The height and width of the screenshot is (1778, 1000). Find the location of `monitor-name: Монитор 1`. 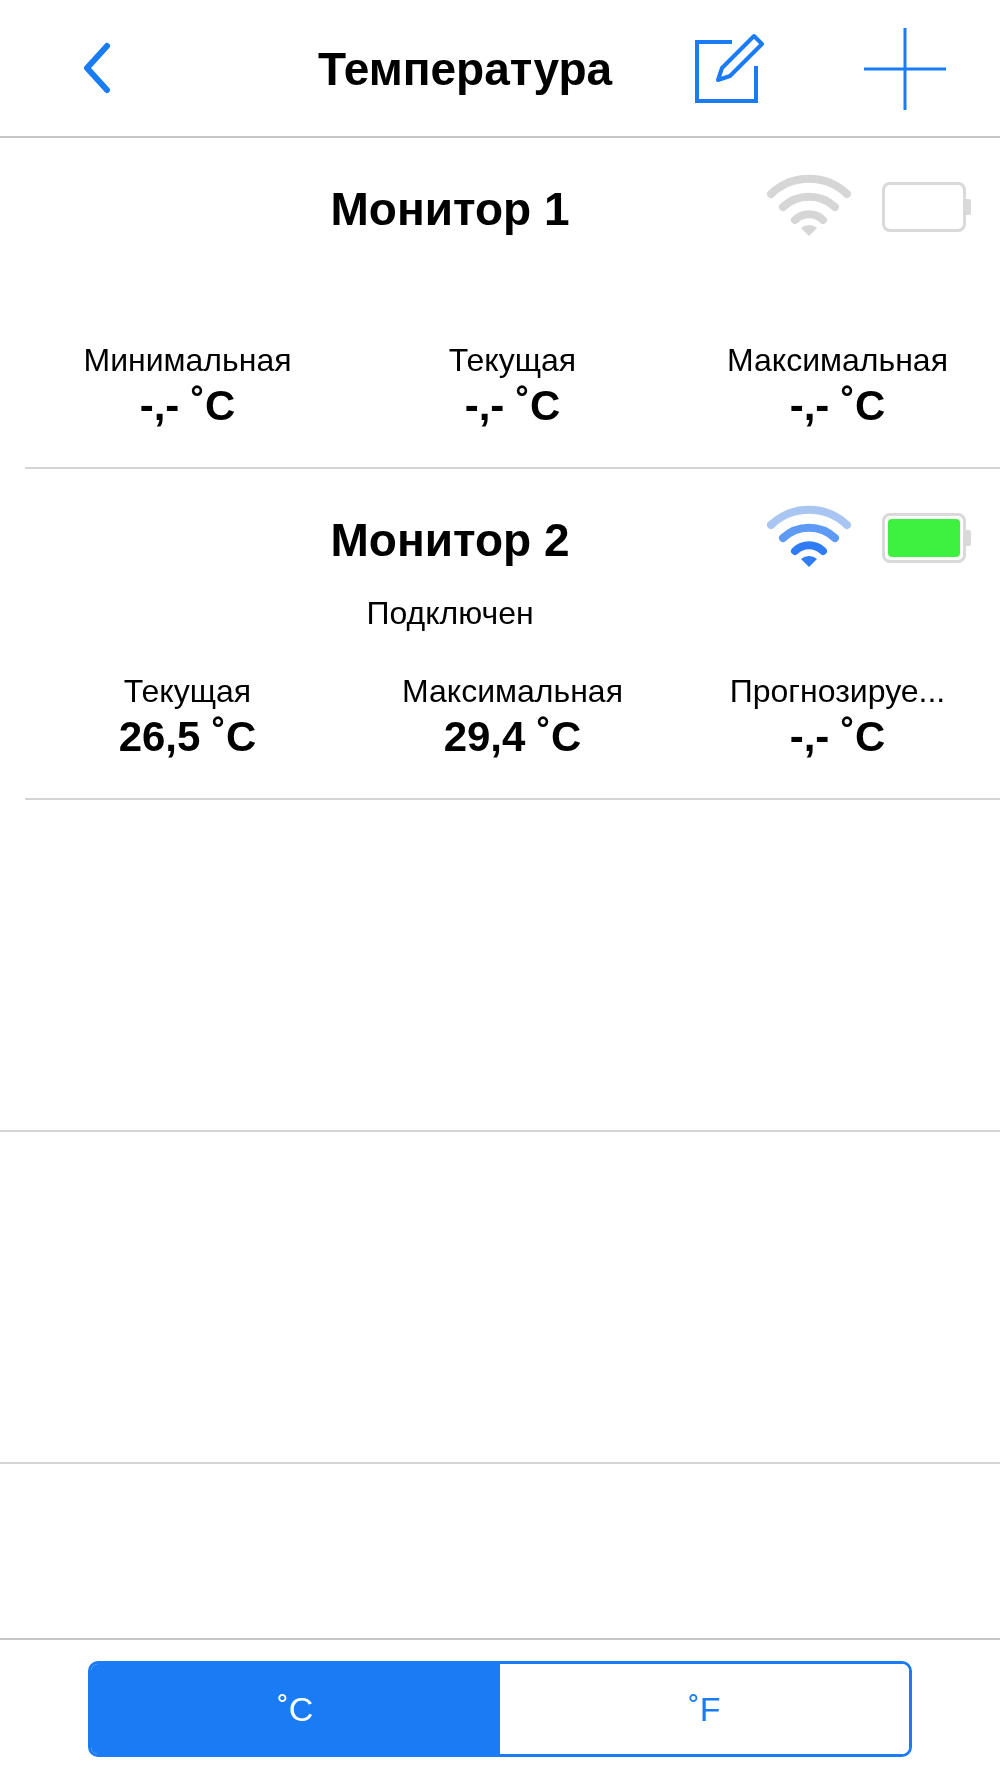

monitor-name: Монитор 1 is located at coordinates (450, 209).